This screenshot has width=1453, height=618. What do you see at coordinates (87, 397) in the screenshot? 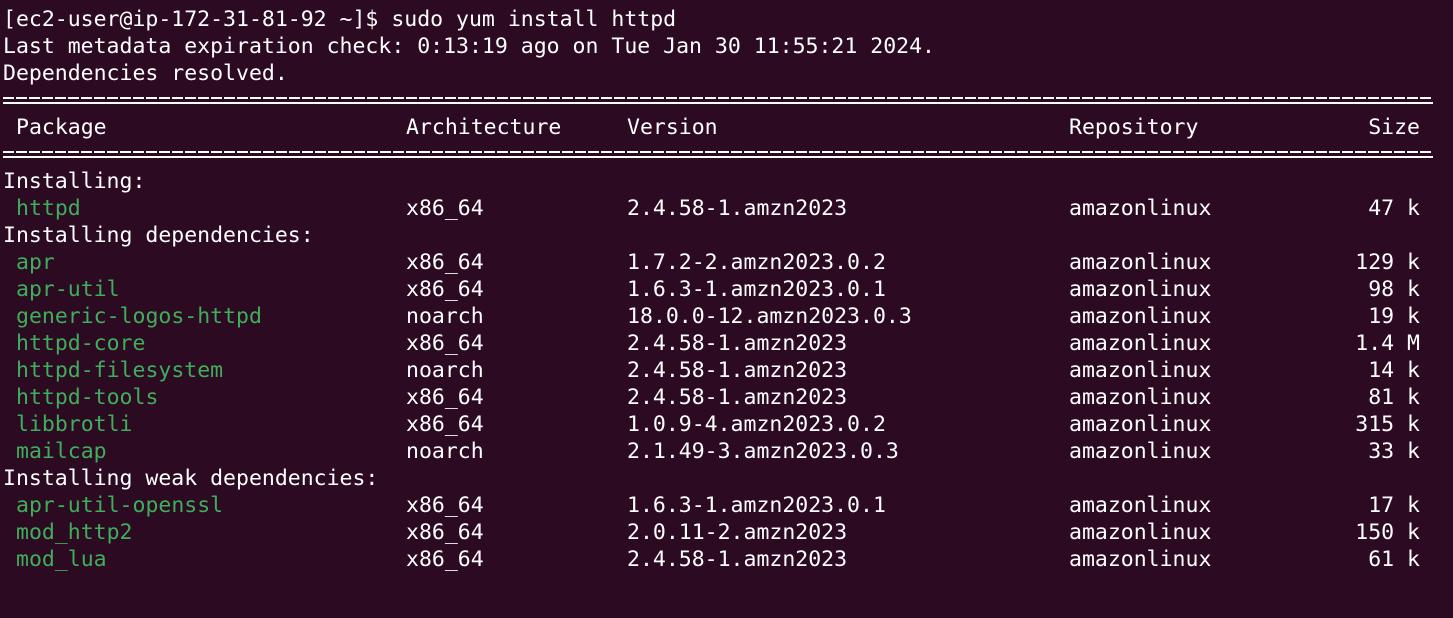
I see `package-name: httpd-tools` at bounding box center [87, 397].